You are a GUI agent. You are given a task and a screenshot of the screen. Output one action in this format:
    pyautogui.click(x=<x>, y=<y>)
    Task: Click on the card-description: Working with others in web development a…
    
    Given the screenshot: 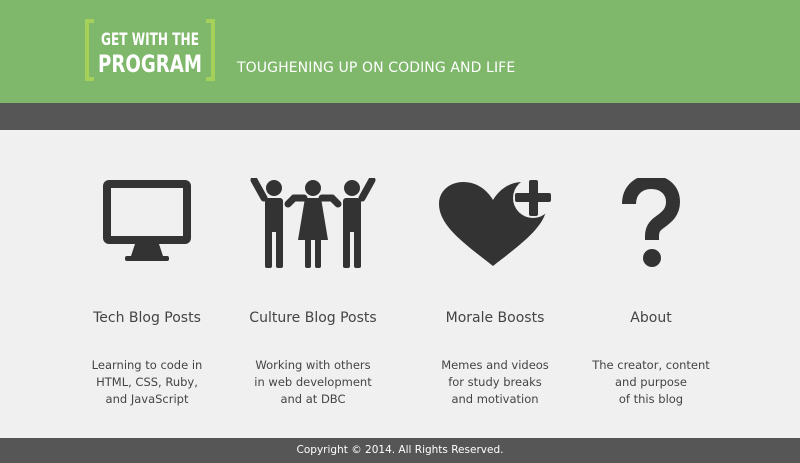 What is the action you would take?
    pyautogui.click(x=313, y=382)
    